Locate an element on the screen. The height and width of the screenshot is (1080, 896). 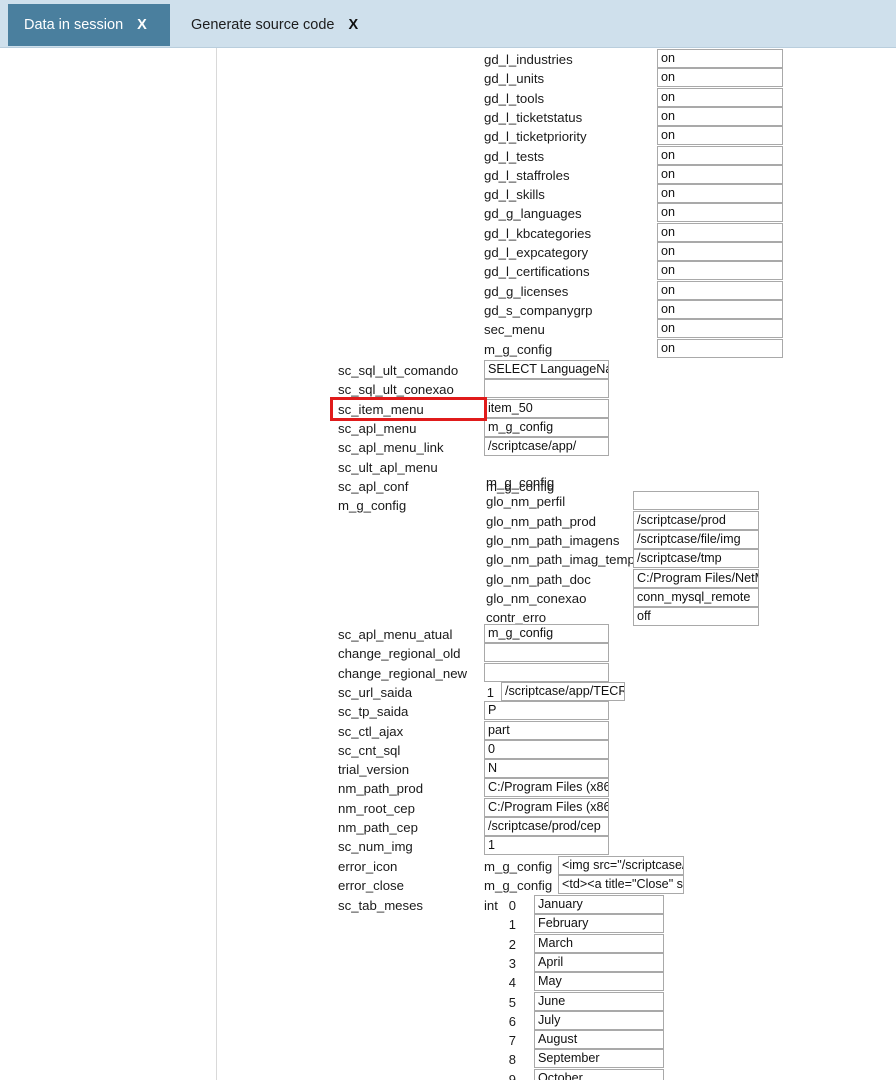
array-item-value: October is located at coordinates (599, 1074).